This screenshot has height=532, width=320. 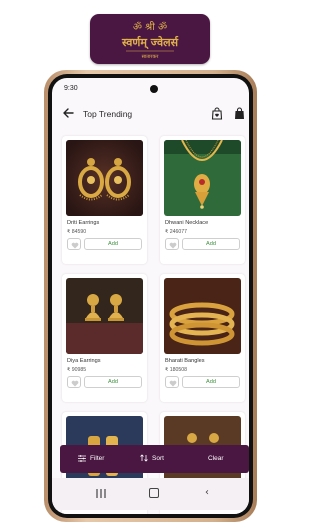 I want to click on filter-sort-bar: Filter Sort Clear, so click(x=154, y=459).